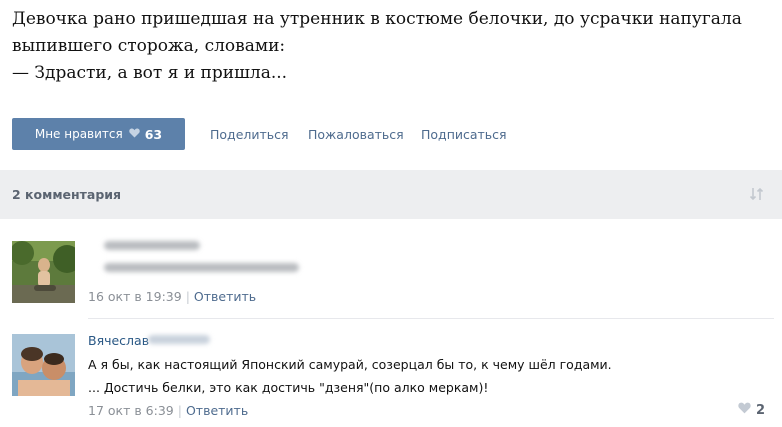 The width and height of the screenshot is (782, 427). I want to click on comment-meta: 17 окт в 6:39 | Ответить, so click(168, 410).